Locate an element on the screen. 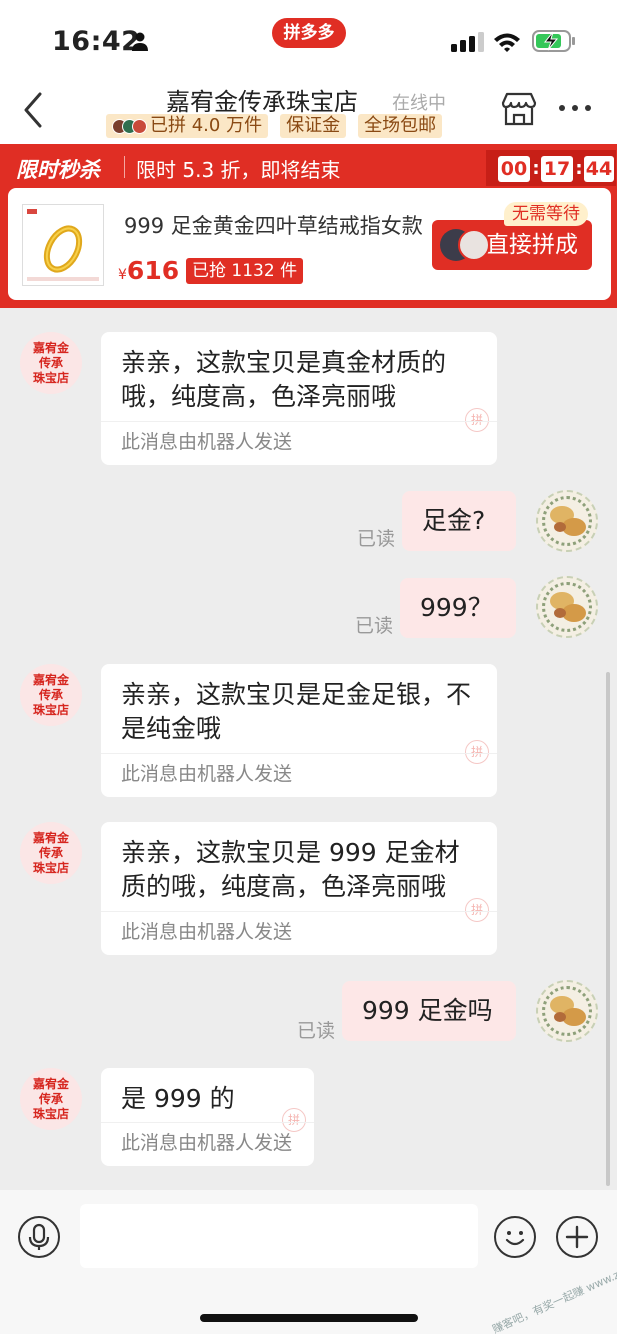  tag-group-buy-count: 已拼 4.0 万件 is located at coordinates (187, 126).